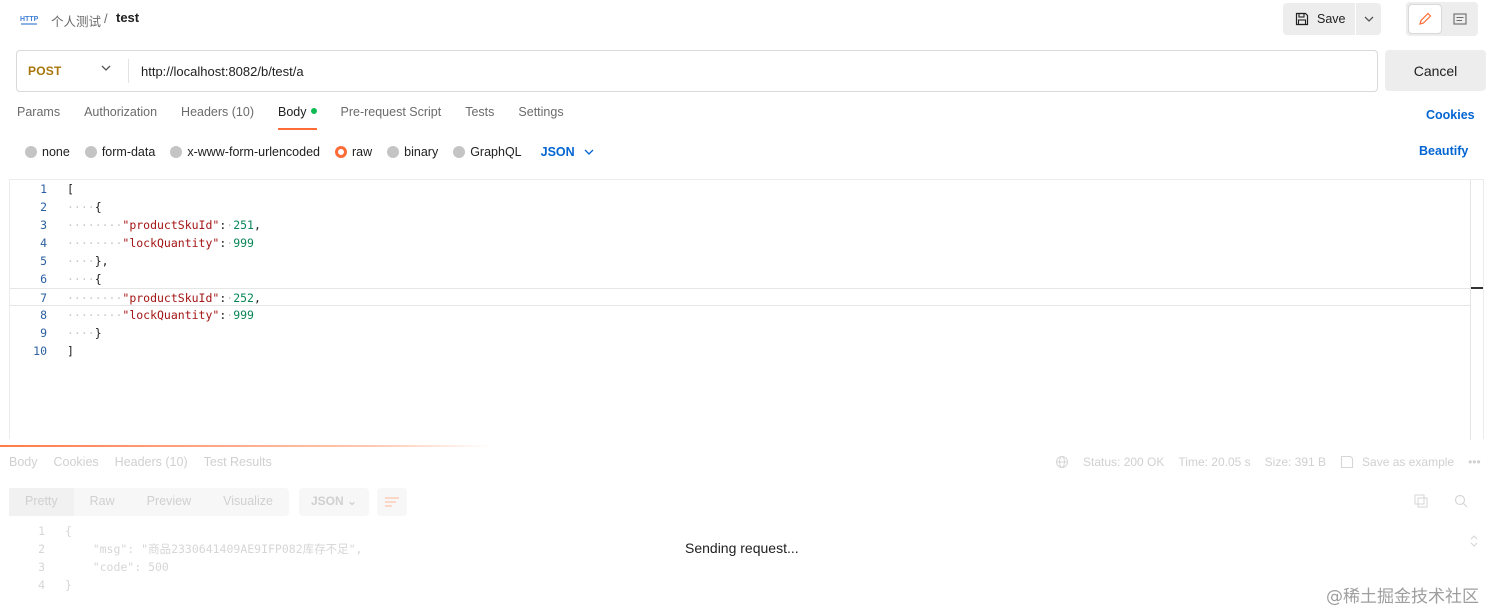 This screenshot has width=1492, height=610. What do you see at coordinates (76, 462) in the screenshot?
I see `response-tab-cookies: Cookies` at bounding box center [76, 462].